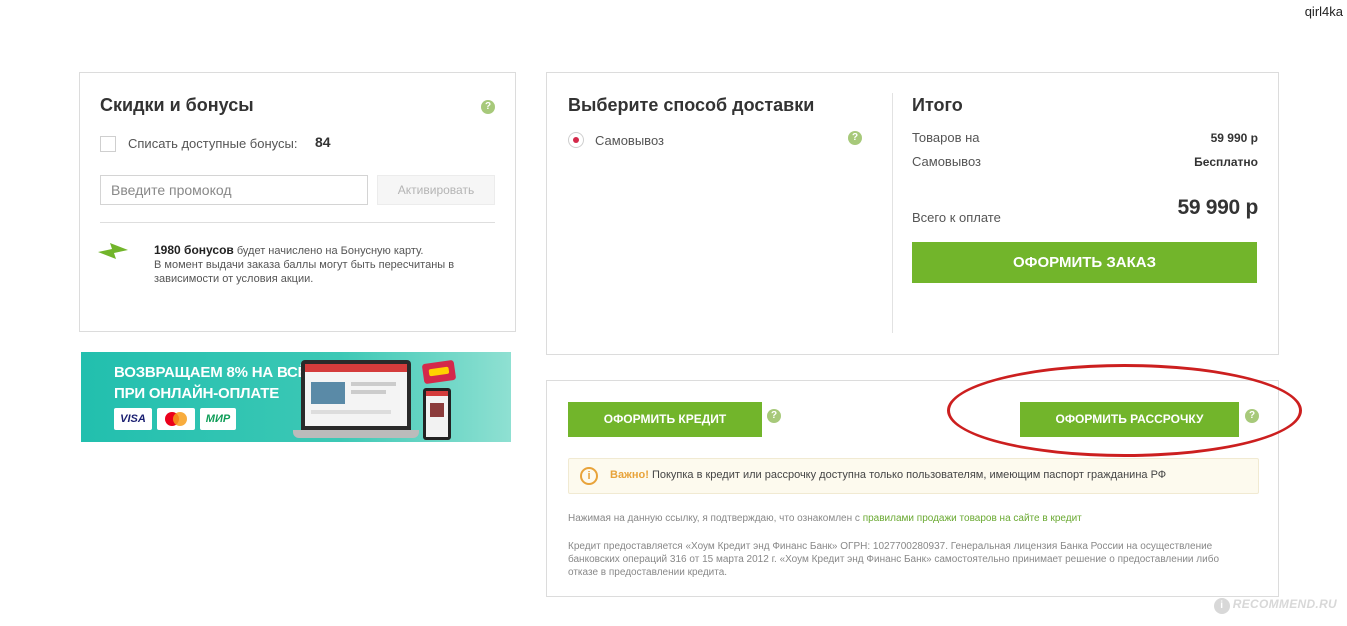  I want to click on items-total-value: 59 990 р, so click(1234, 138).